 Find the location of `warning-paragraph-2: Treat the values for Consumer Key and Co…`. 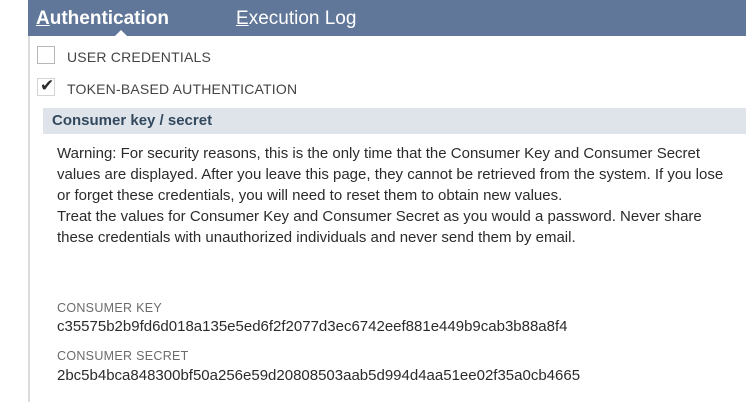

warning-paragraph-2: Treat the values for Consumer Key and Co… is located at coordinates (379, 227).